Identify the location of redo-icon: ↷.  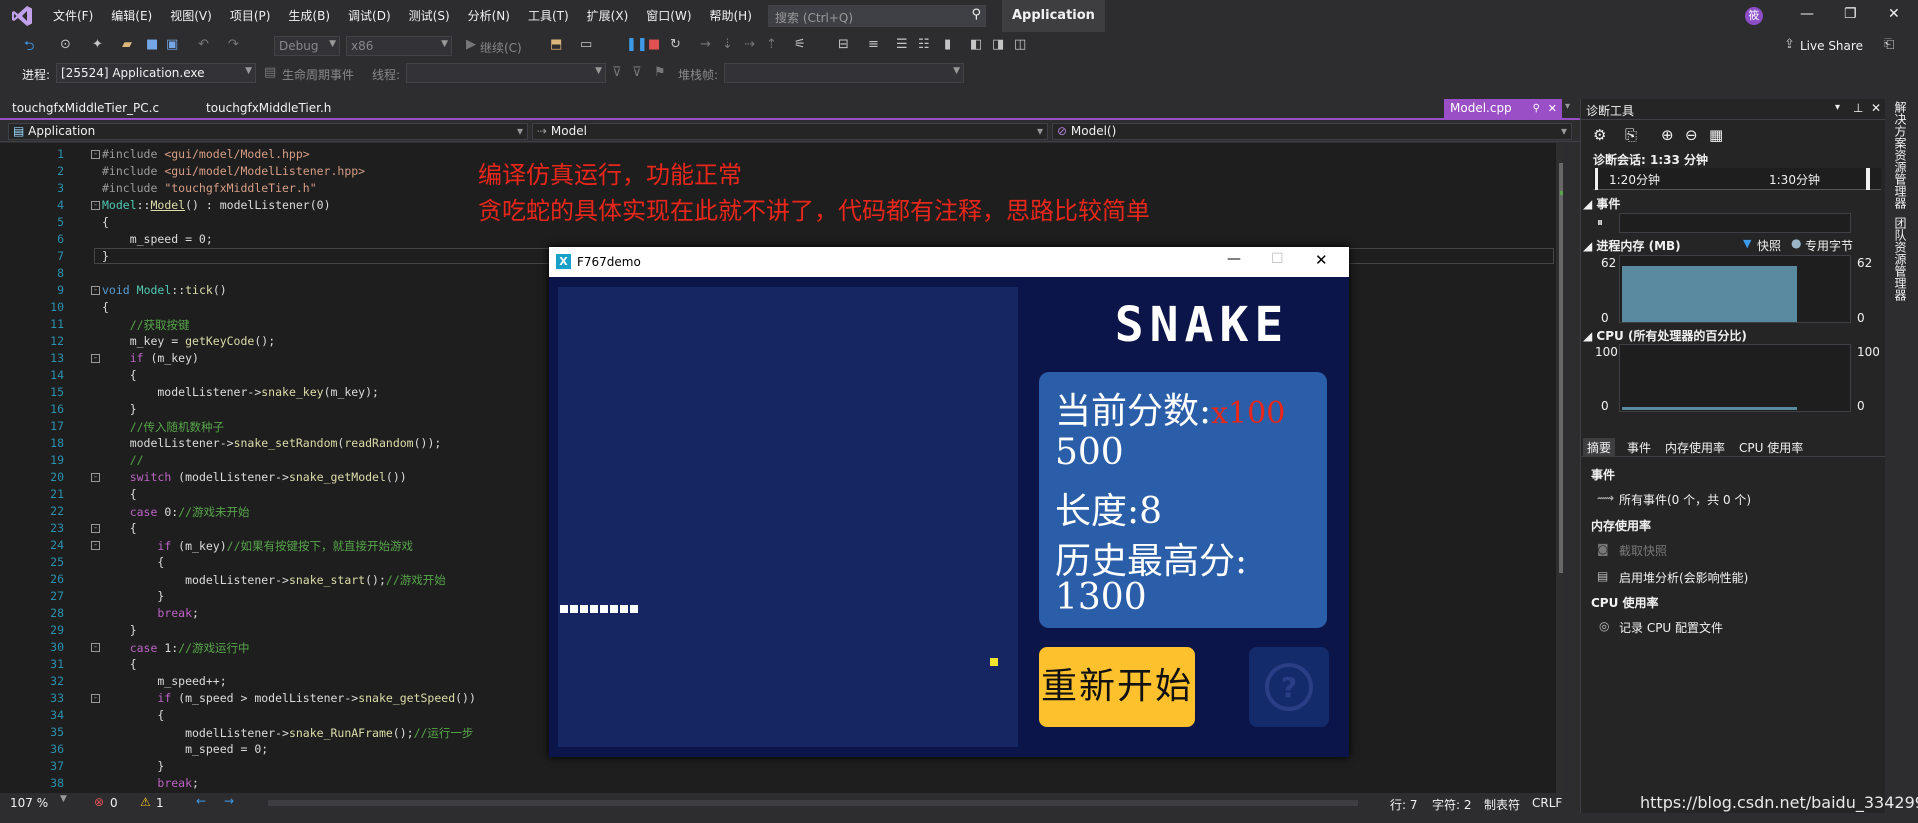
(233, 44).